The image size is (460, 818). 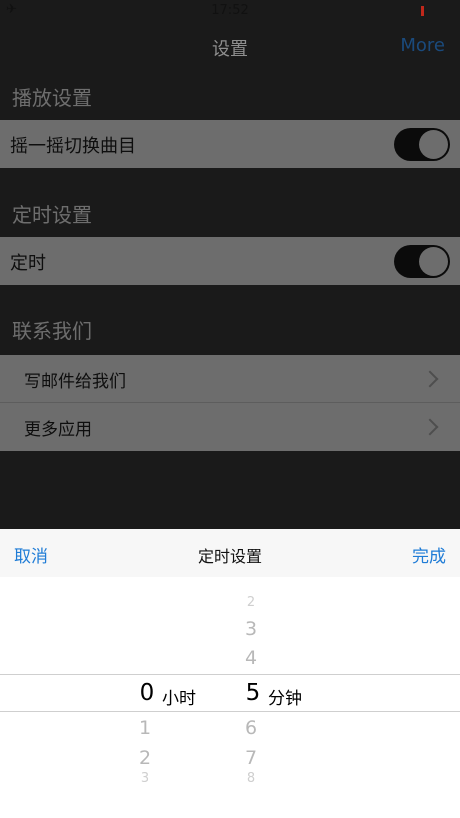 What do you see at coordinates (230, 379) in the screenshot?
I see `email-us-row: 写邮件给我们` at bounding box center [230, 379].